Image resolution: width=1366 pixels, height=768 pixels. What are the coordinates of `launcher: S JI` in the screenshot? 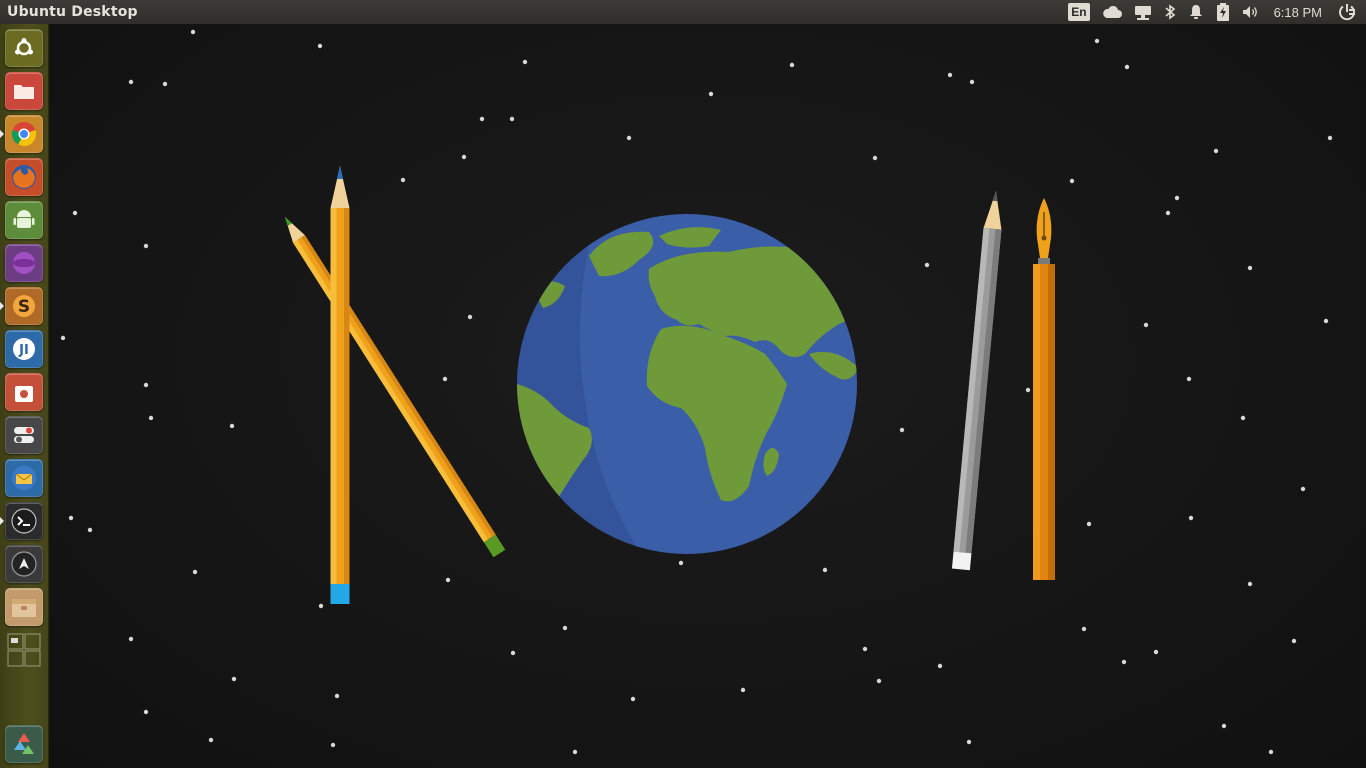 It's located at (24, 396).